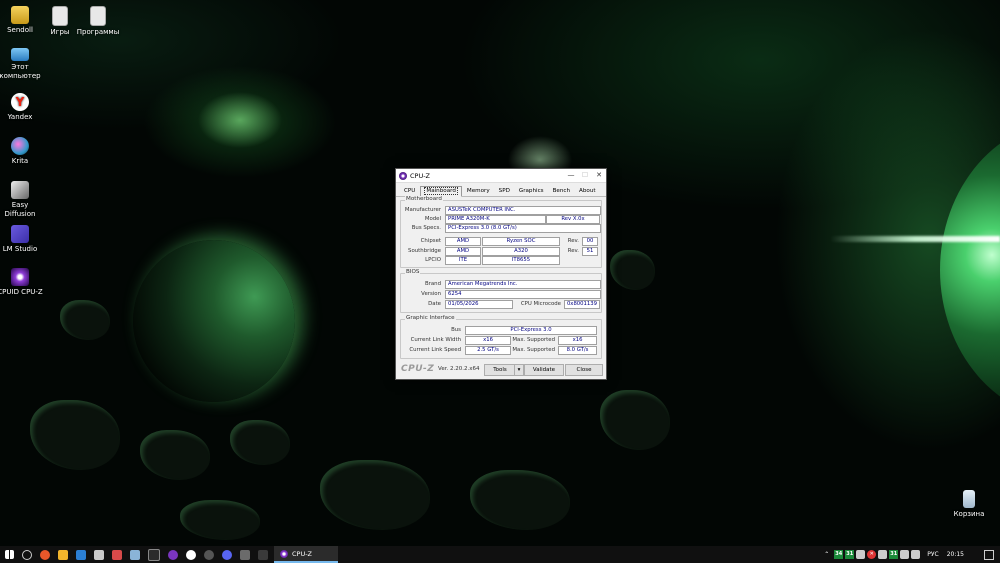  I want to click on desktop-icon-cpuz: CPUID CPU-Z, so click(22, 282).